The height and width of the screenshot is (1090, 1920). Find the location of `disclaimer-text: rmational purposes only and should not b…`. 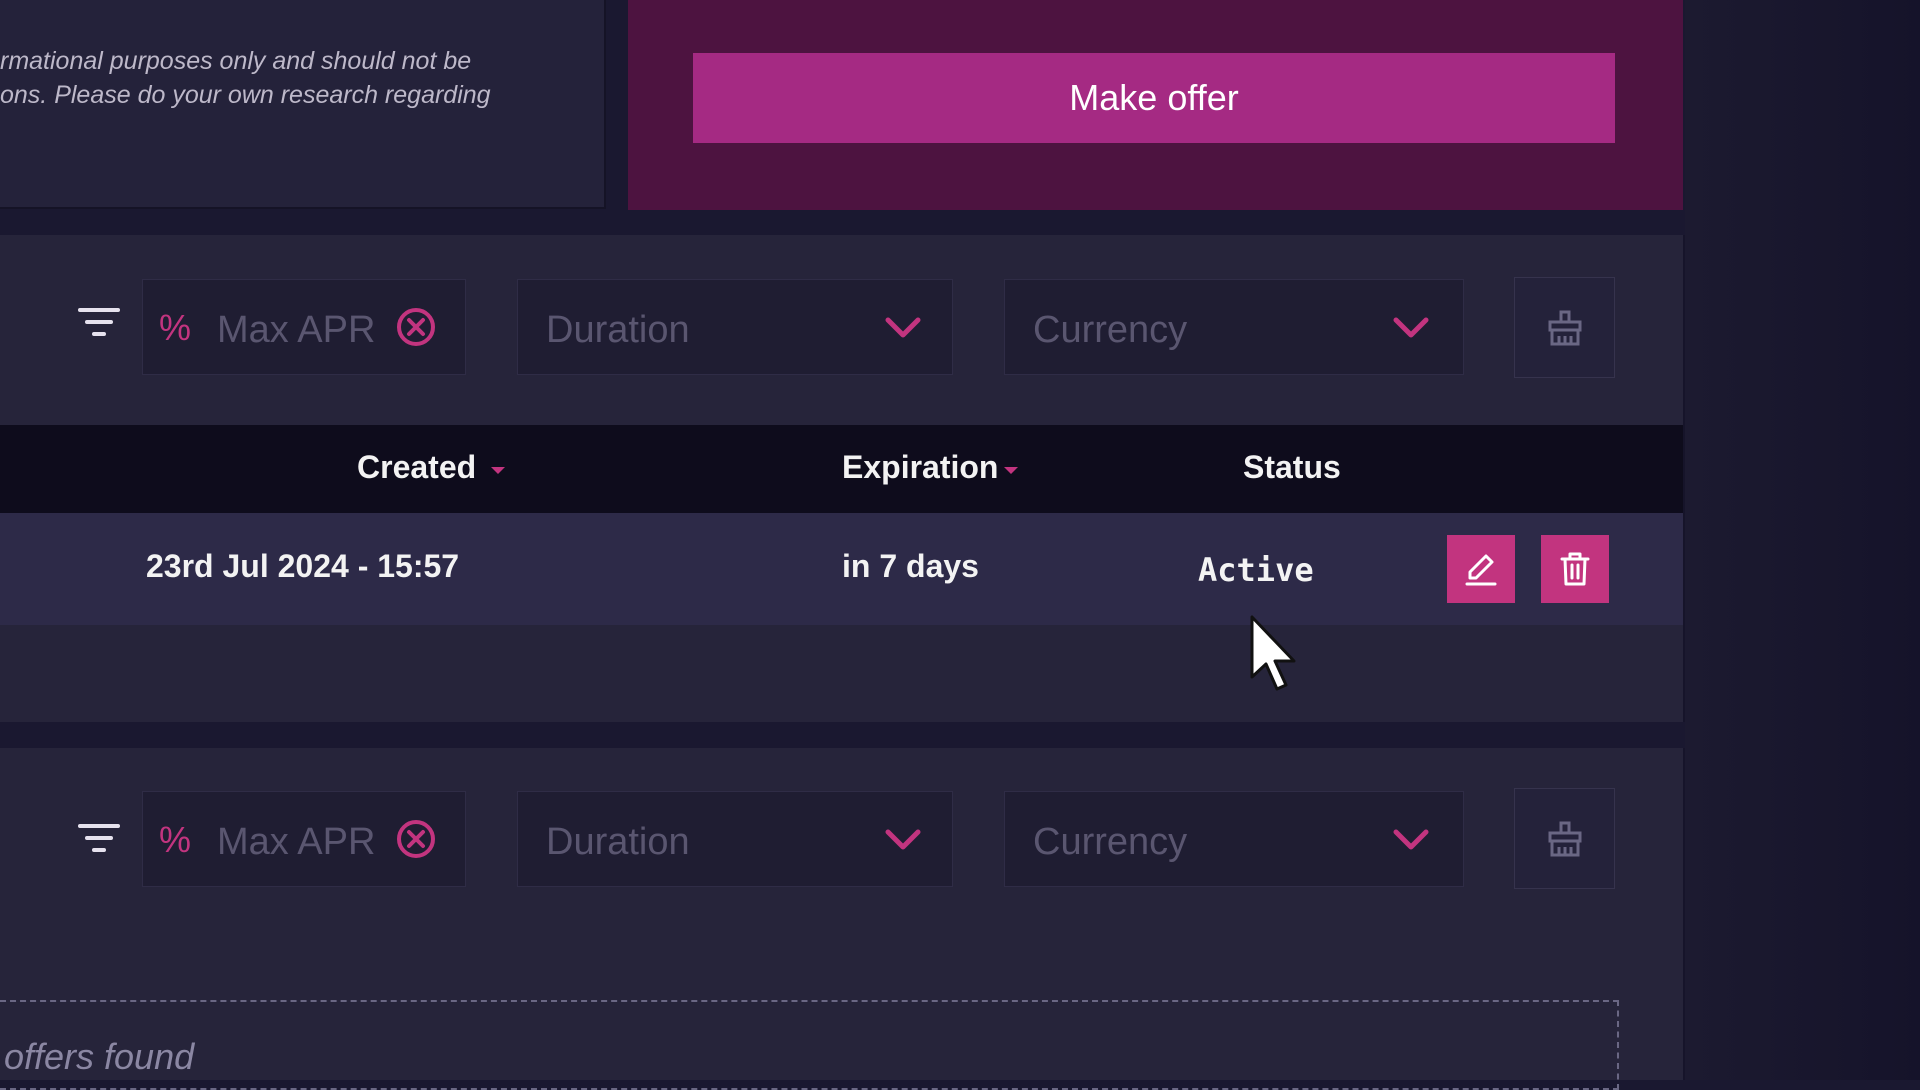

disclaimer-text: rmational purposes only and should not b… is located at coordinates (280, 78).